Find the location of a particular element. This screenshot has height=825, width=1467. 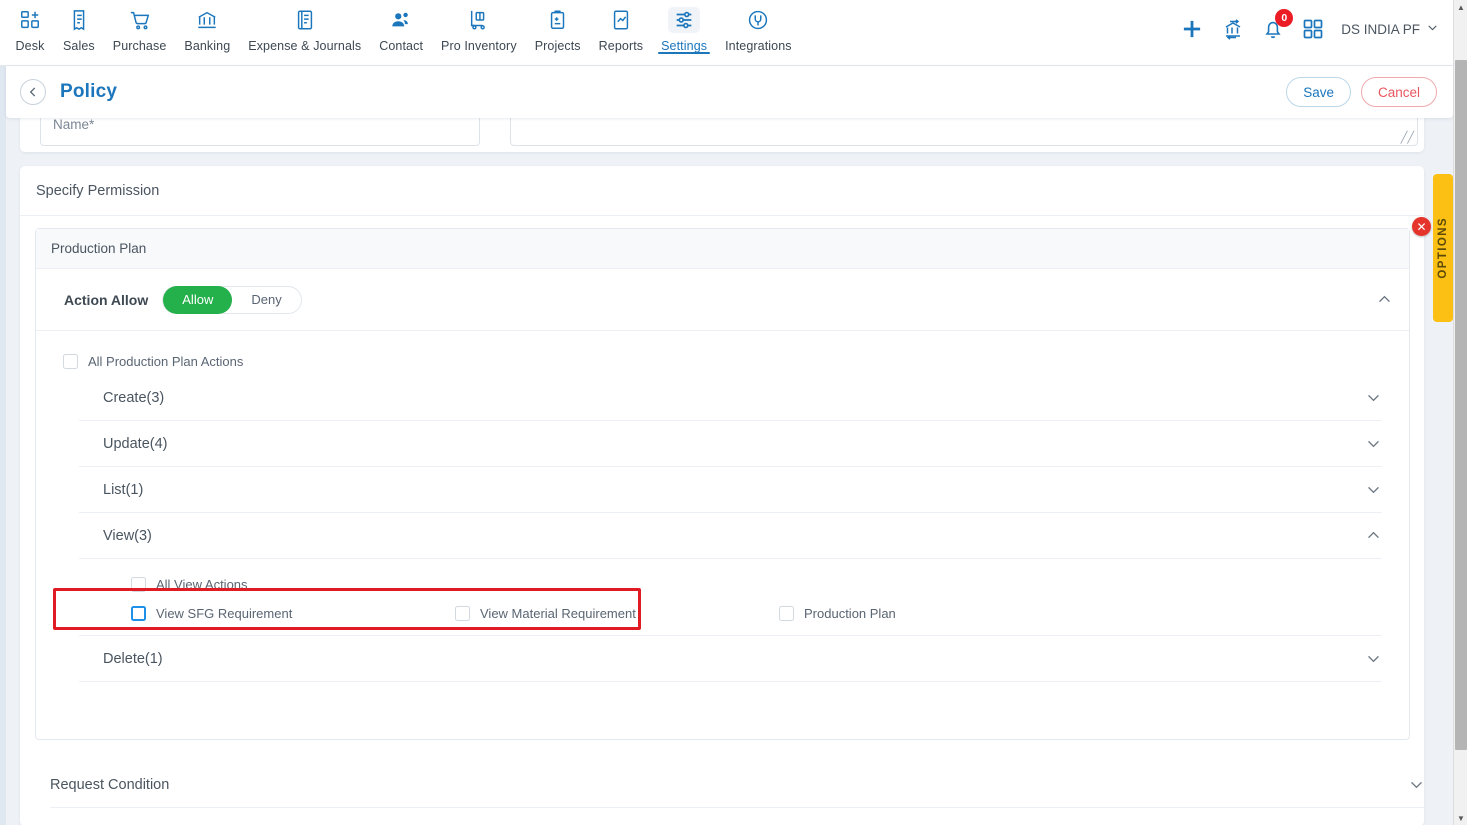

nav-item-reports: Reports is located at coordinates (621, 26).